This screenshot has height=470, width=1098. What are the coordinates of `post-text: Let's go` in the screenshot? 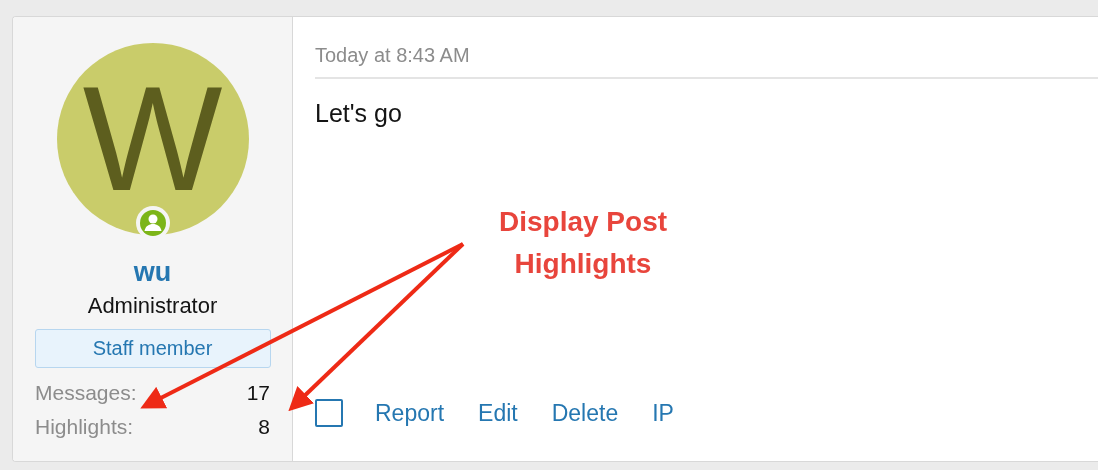 It's located at (359, 113).